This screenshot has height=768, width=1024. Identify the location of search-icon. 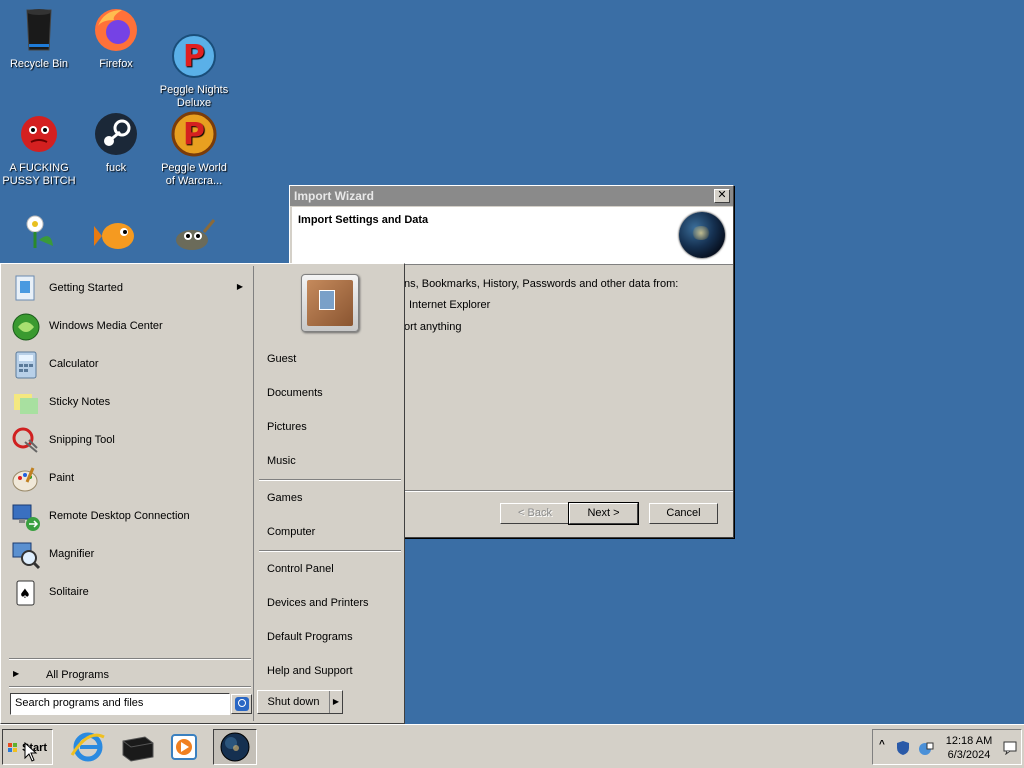
(242, 704).